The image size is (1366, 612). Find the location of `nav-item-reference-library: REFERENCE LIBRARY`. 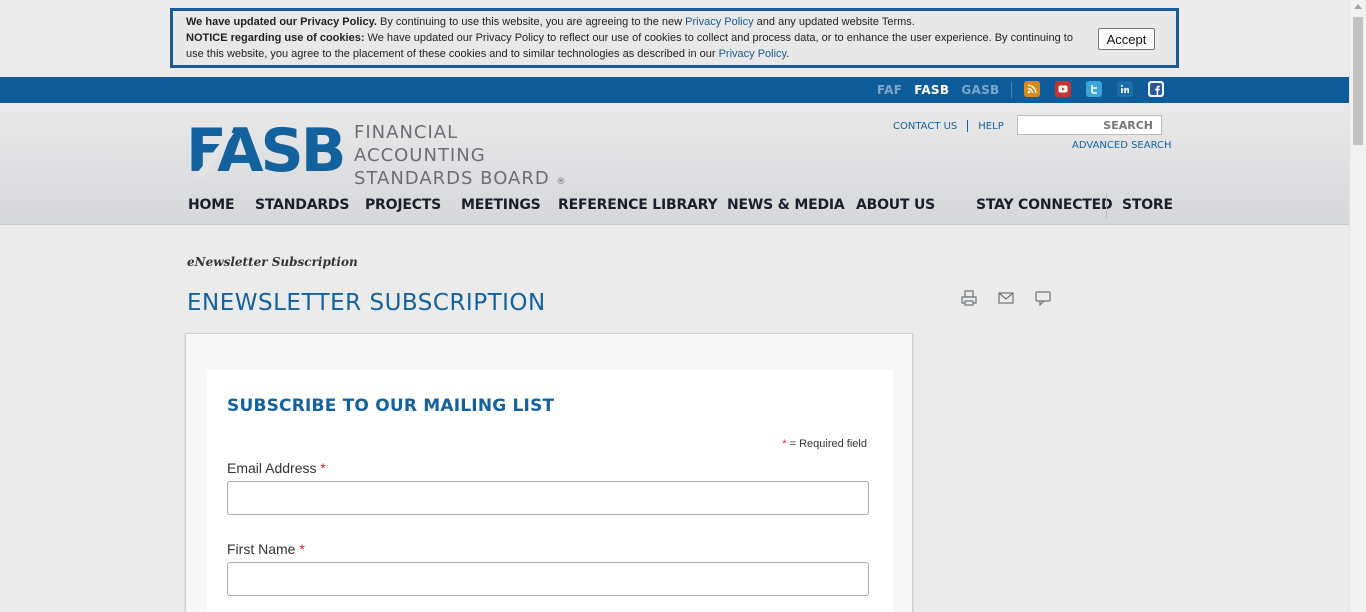

nav-item-reference-library: REFERENCE LIBRARY is located at coordinates (638, 205).